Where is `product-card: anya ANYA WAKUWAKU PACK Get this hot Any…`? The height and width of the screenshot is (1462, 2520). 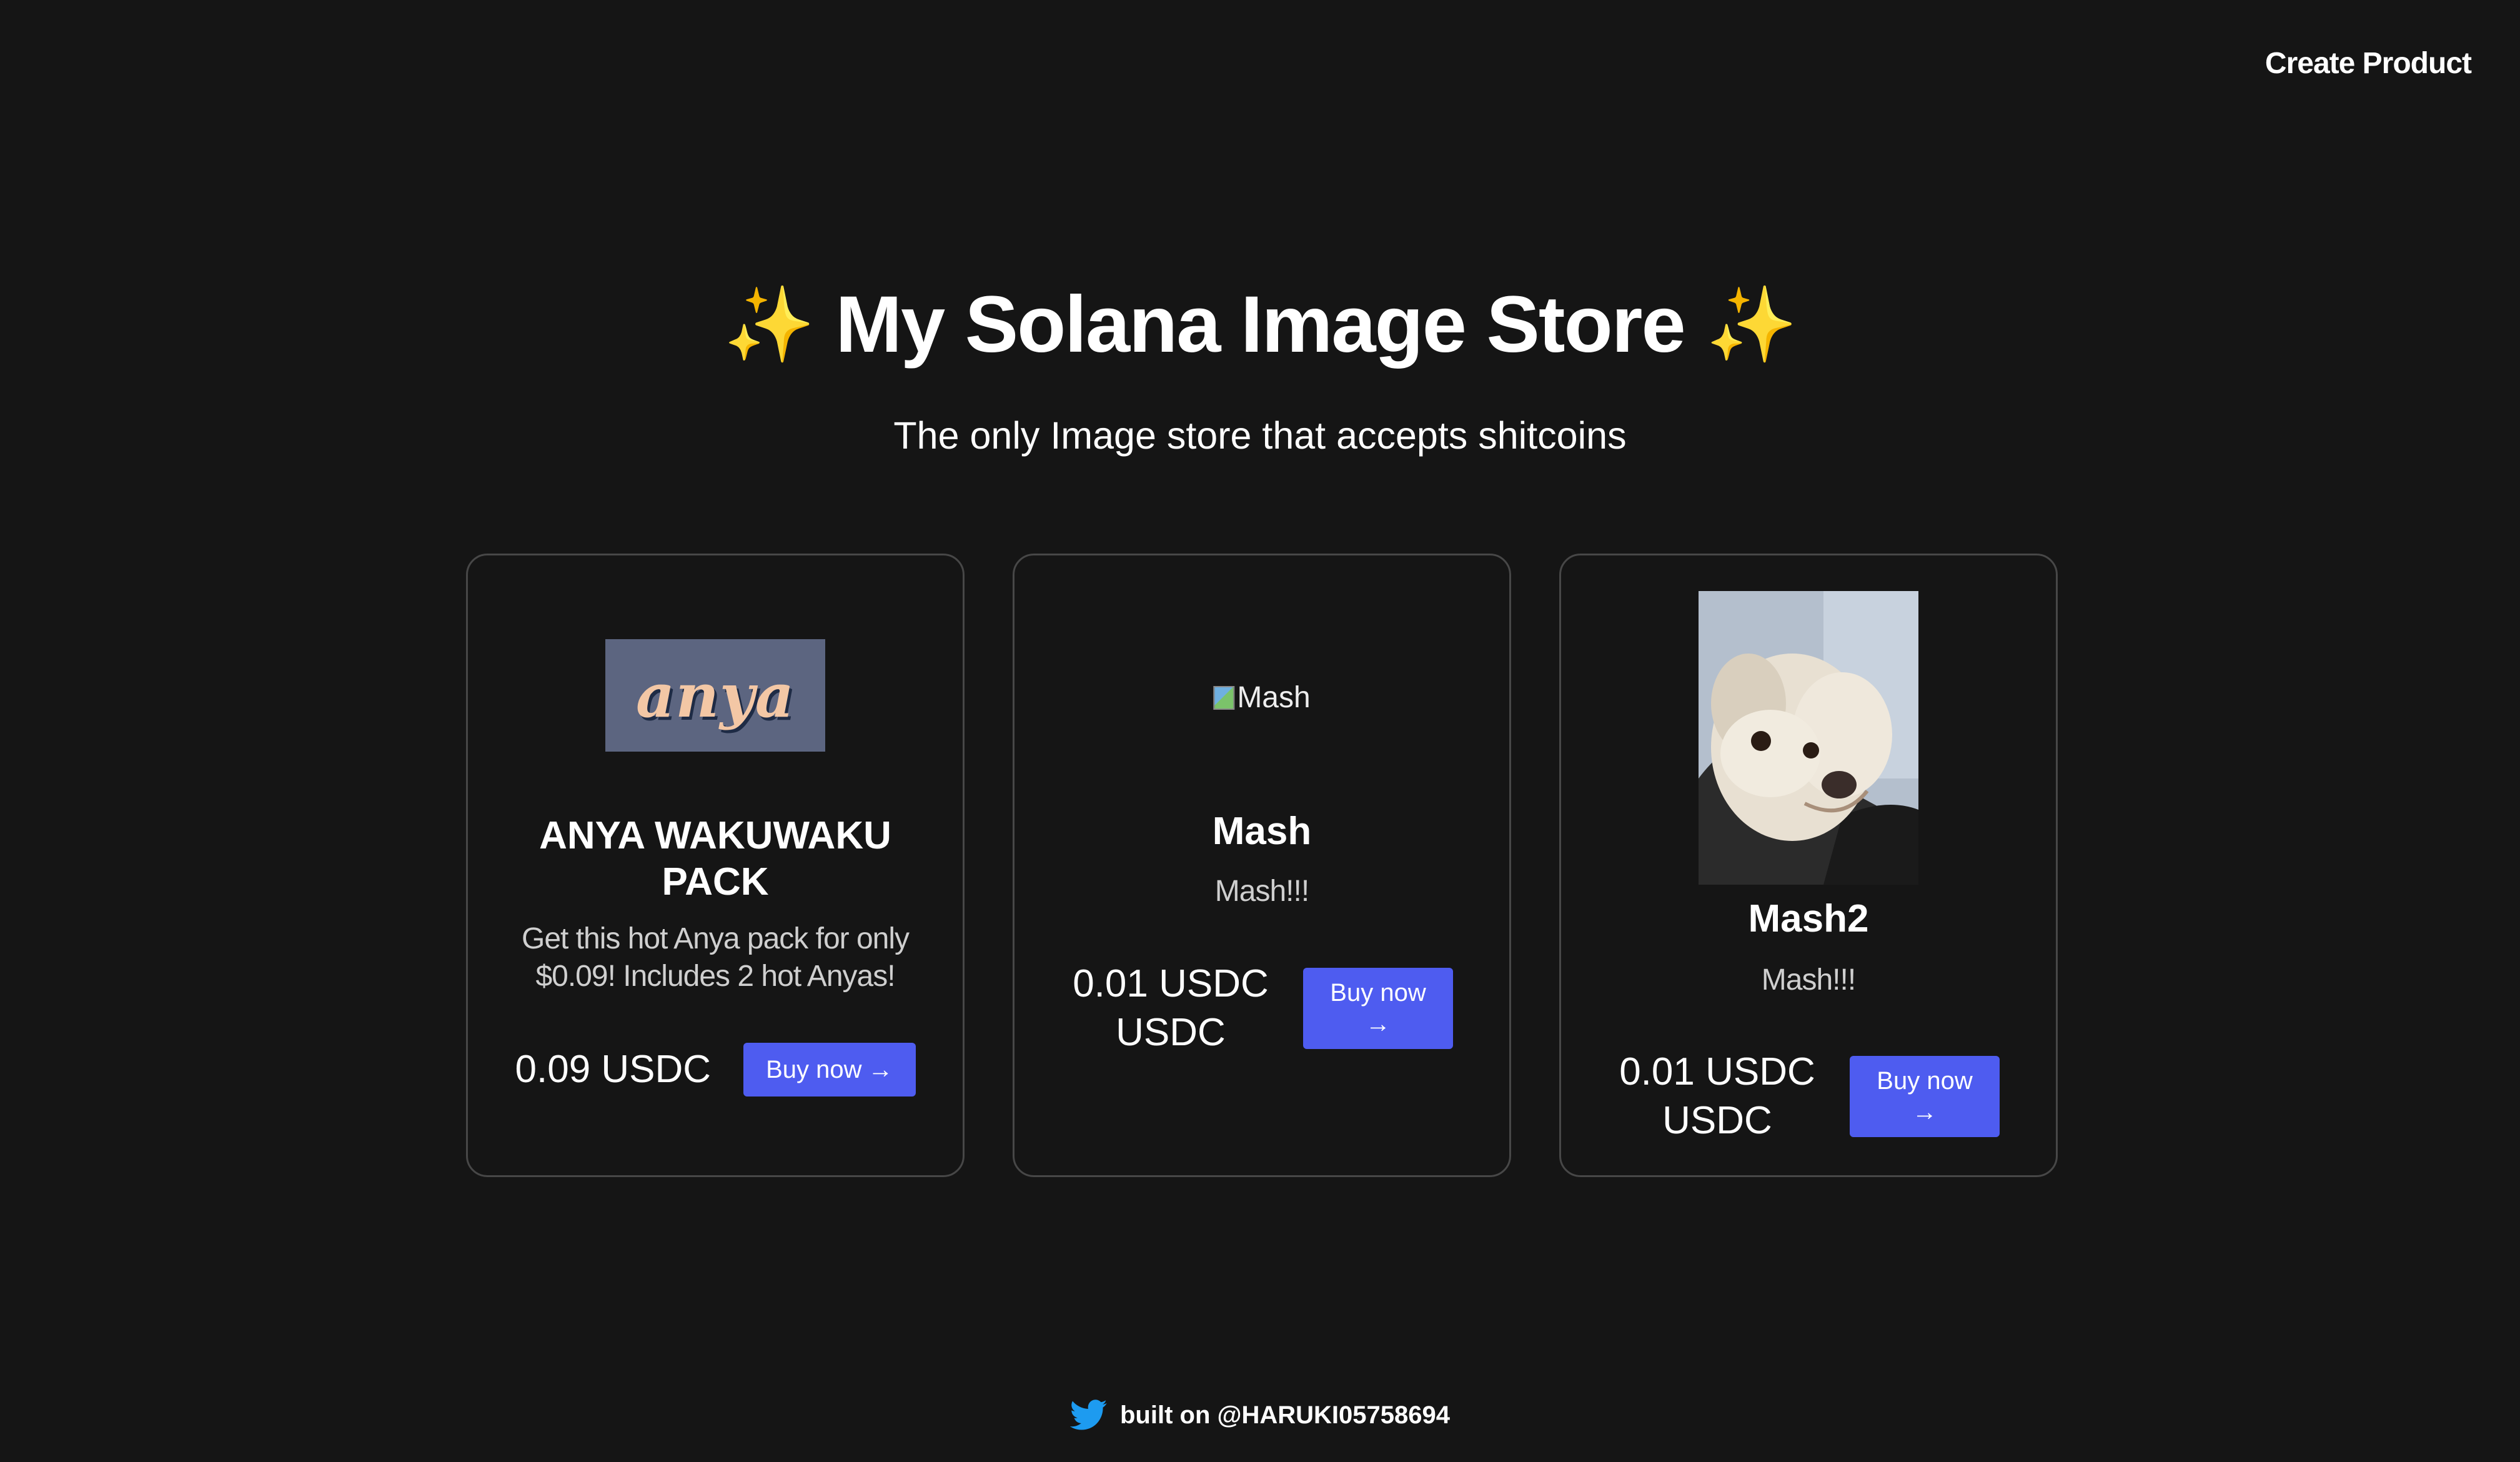
product-card: anya ANYA WAKUWAKU PACK Get this hot Any… is located at coordinates (716, 865).